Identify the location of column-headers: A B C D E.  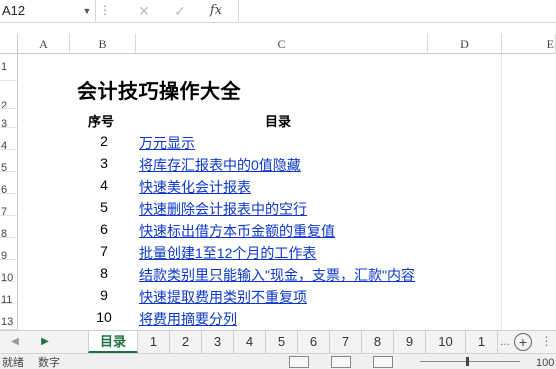
(278, 44).